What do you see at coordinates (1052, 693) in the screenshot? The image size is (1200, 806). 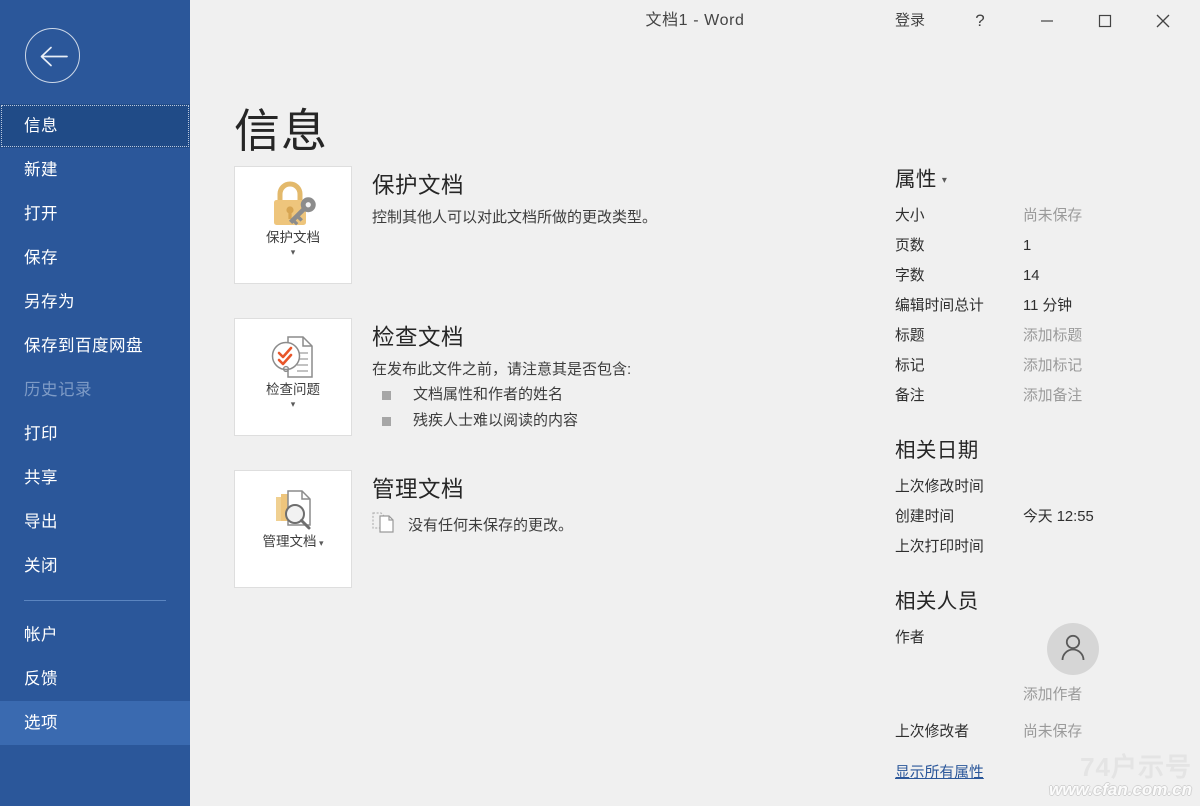 I see `add-author-input: 添加作者` at bounding box center [1052, 693].